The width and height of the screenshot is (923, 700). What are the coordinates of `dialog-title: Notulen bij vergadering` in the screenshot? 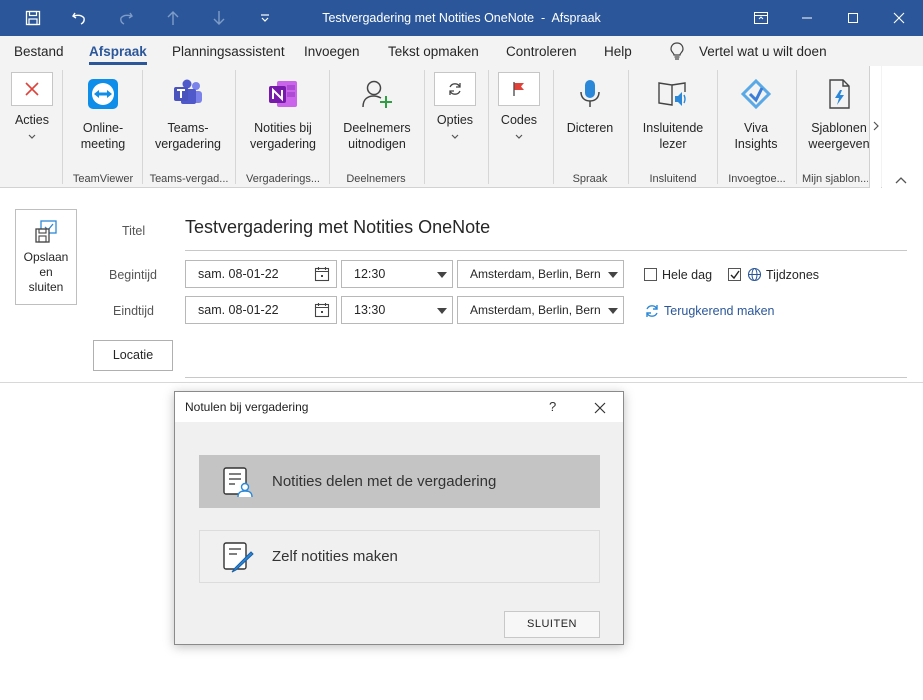 It's located at (247, 407).